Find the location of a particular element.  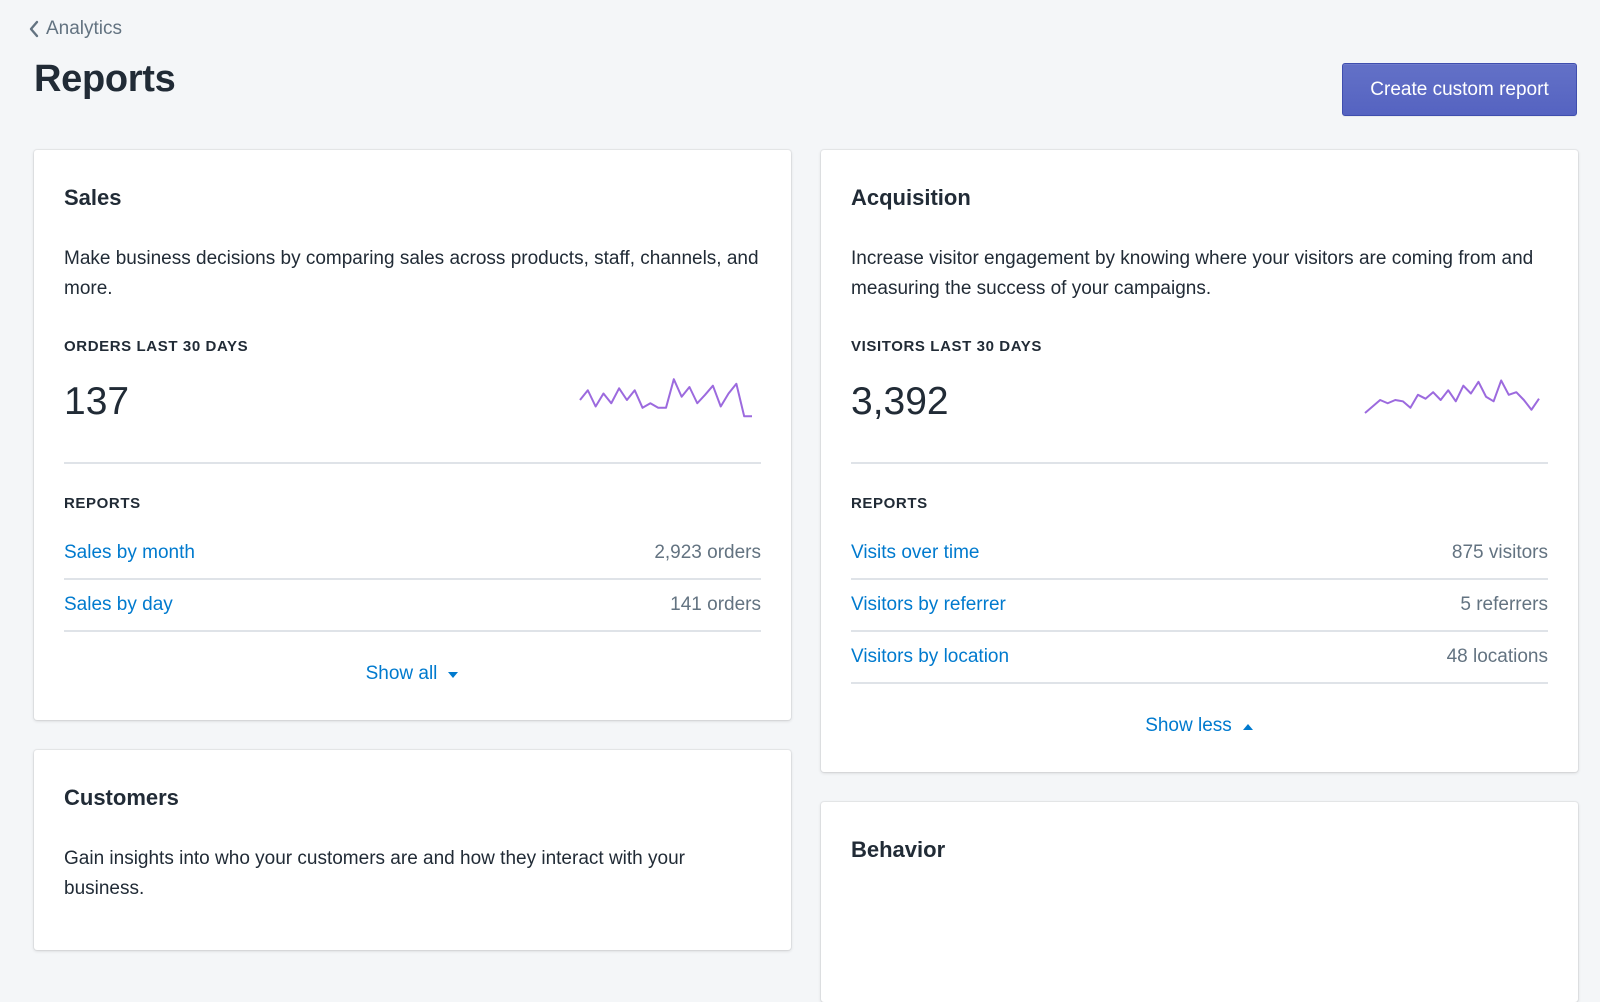

behavior-card: Behavior is located at coordinates (1199, 902).